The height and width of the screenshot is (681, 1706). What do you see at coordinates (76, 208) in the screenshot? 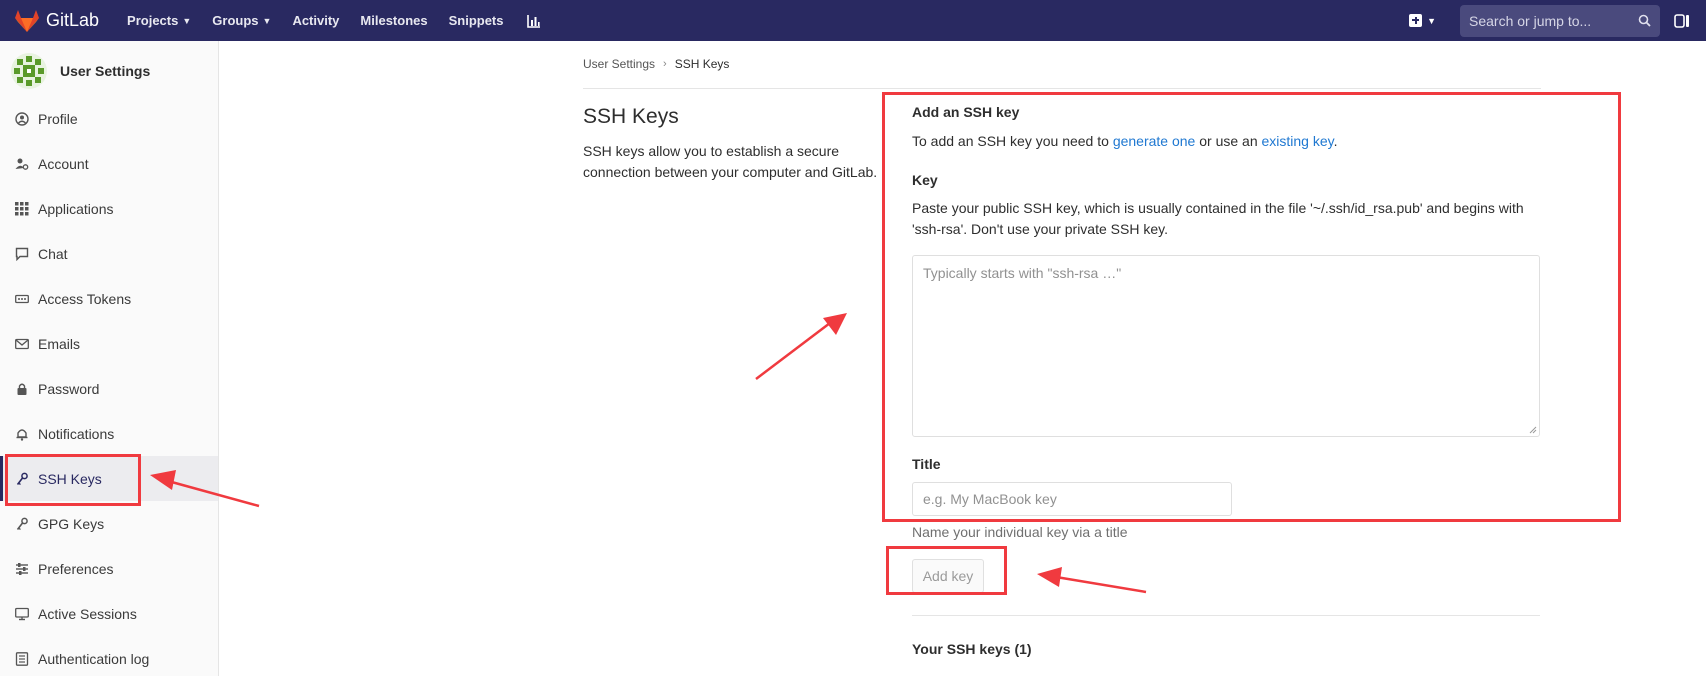
I see `sidebar-item-label: Applications` at bounding box center [76, 208].